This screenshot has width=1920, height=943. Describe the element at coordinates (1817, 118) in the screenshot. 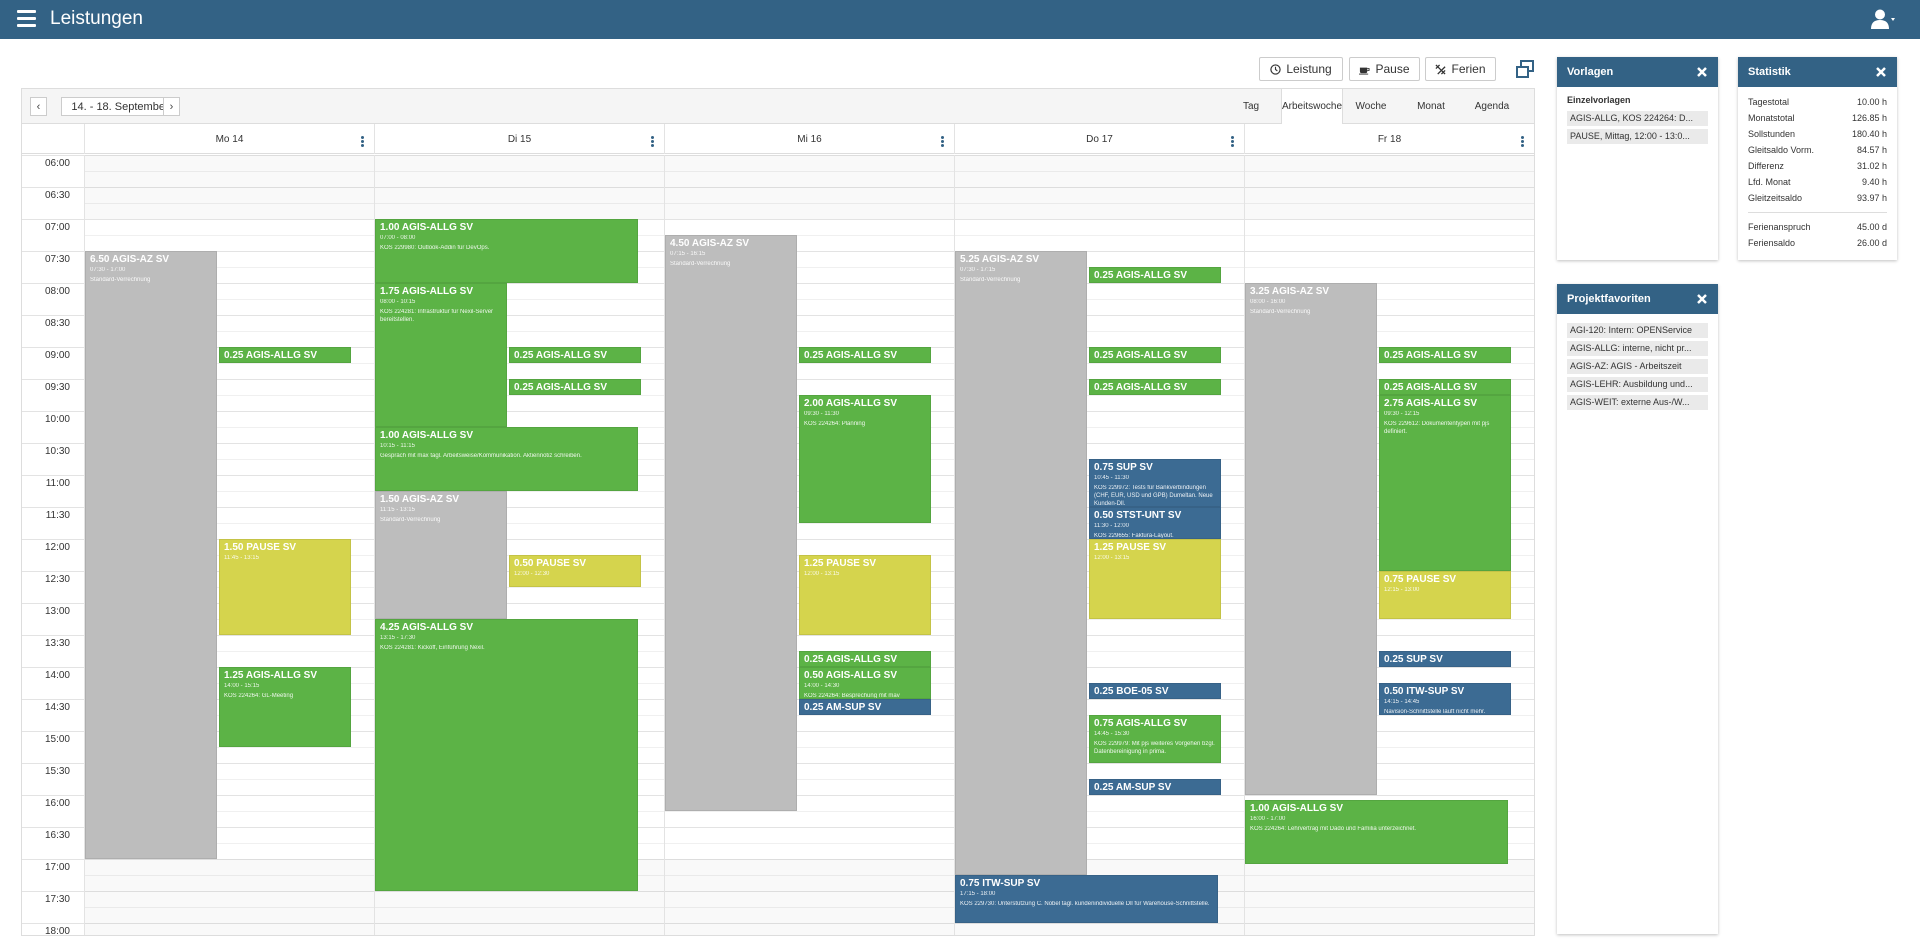

I see `stat-row: Monatstotal 126.85 h` at that location.